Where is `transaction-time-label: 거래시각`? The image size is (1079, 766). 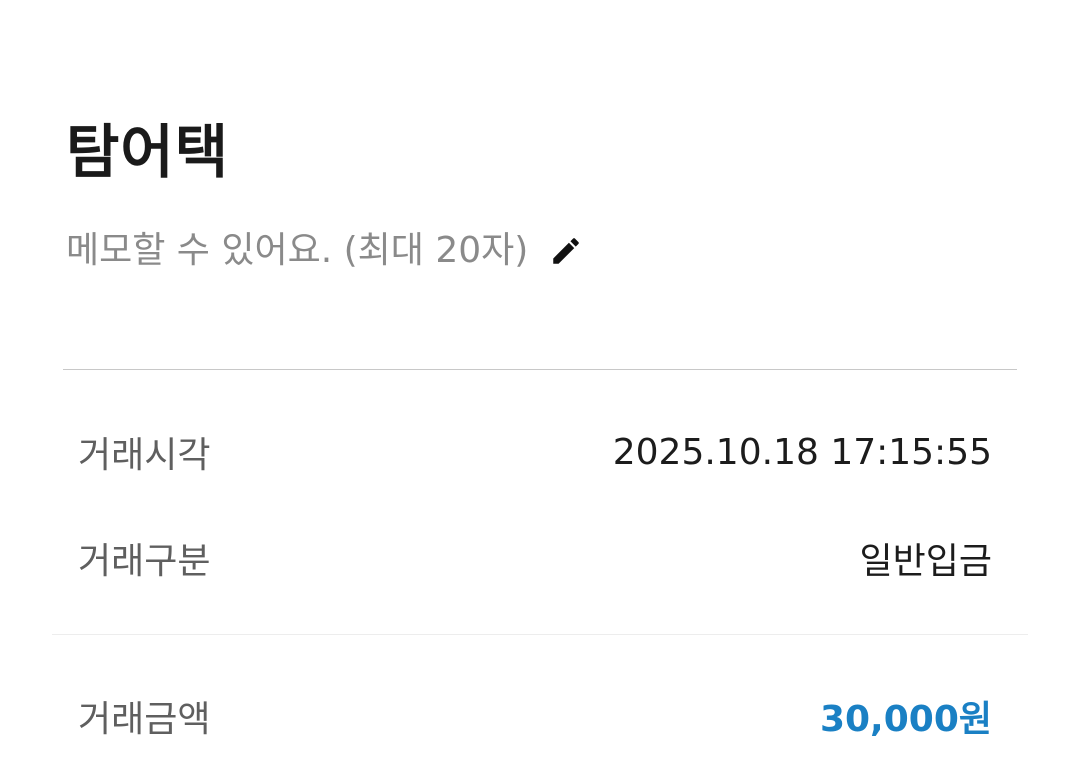 transaction-time-label: 거래시각 is located at coordinates (144, 455).